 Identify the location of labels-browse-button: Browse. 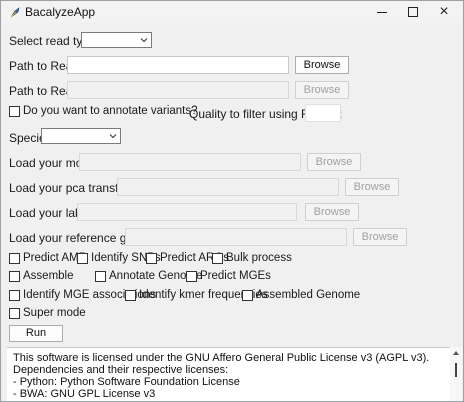
(332, 212).